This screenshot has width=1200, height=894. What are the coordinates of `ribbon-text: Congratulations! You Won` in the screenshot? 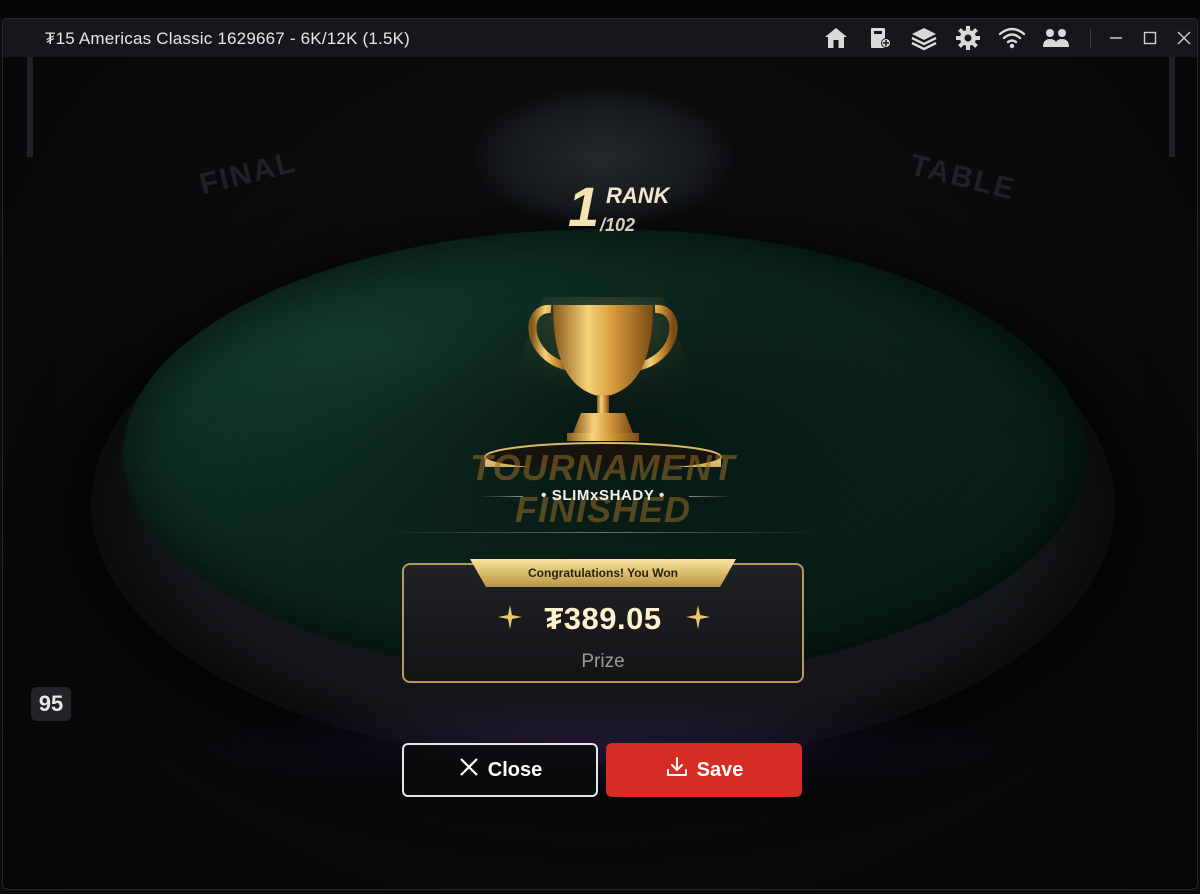 It's located at (603, 573).